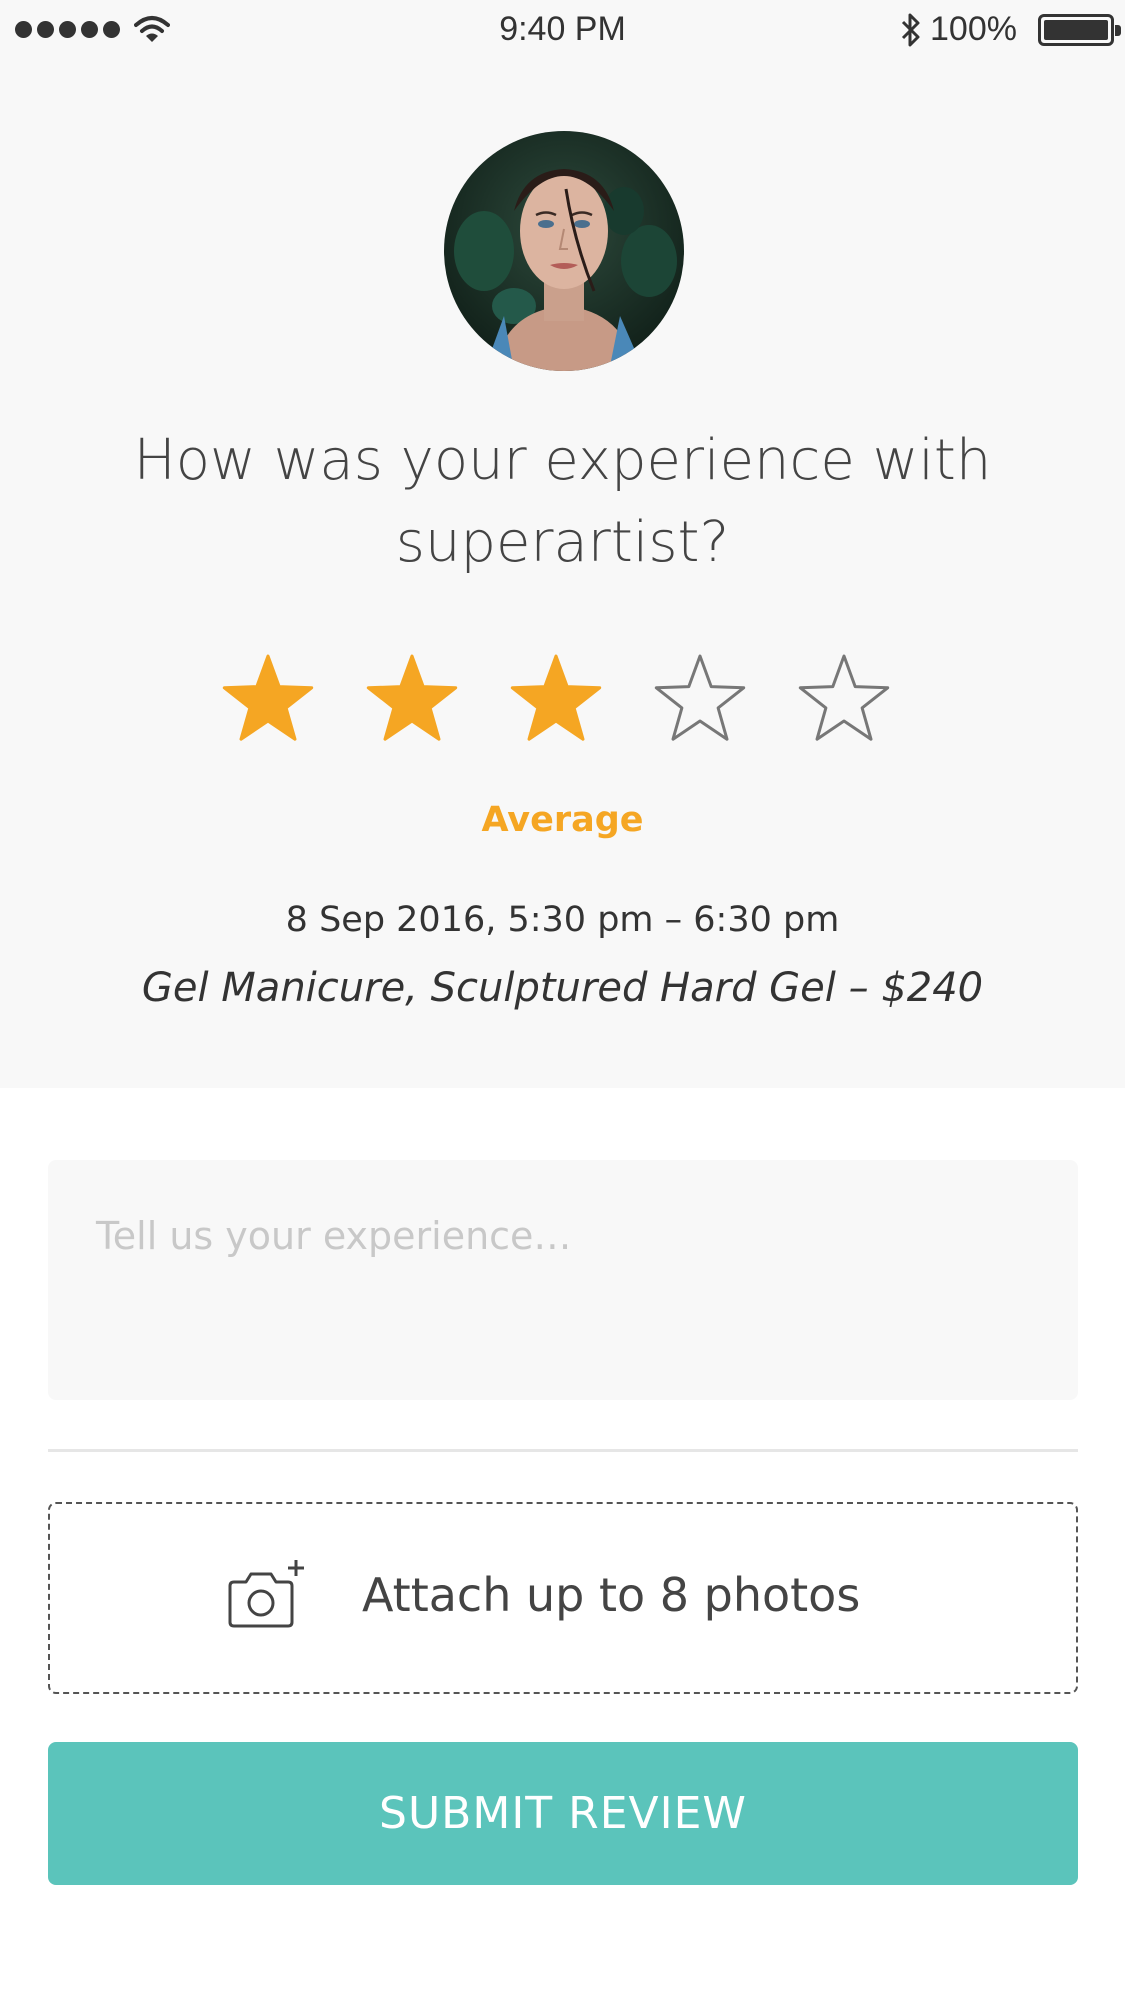 The image size is (1125, 2001). Describe the element at coordinates (910, 30) in the screenshot. I see `bluetooth-icon` at that location.